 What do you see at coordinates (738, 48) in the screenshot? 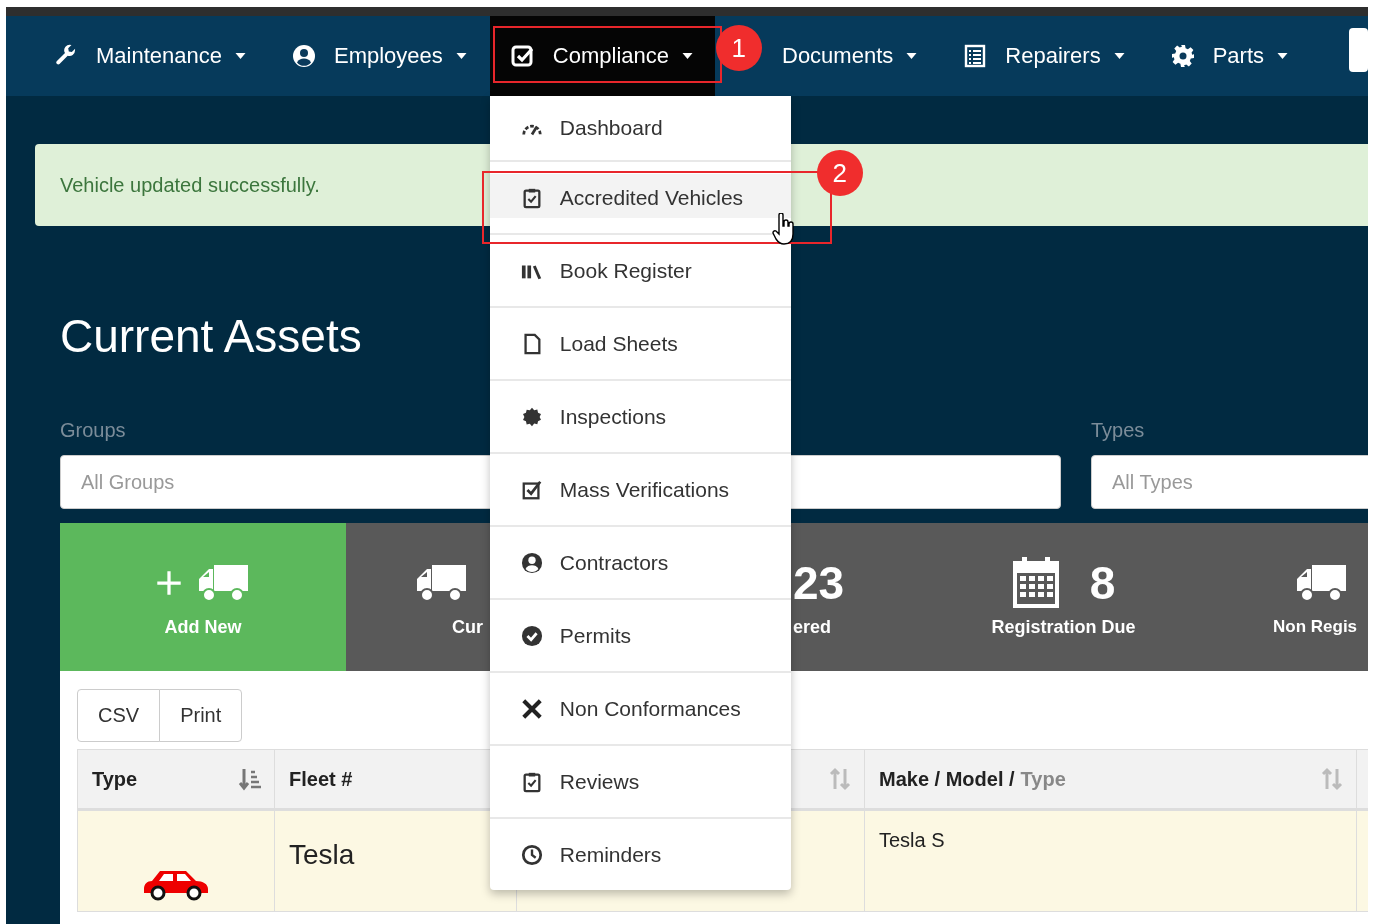
I see `step-badge: 1` at bounding box center [738, 48].